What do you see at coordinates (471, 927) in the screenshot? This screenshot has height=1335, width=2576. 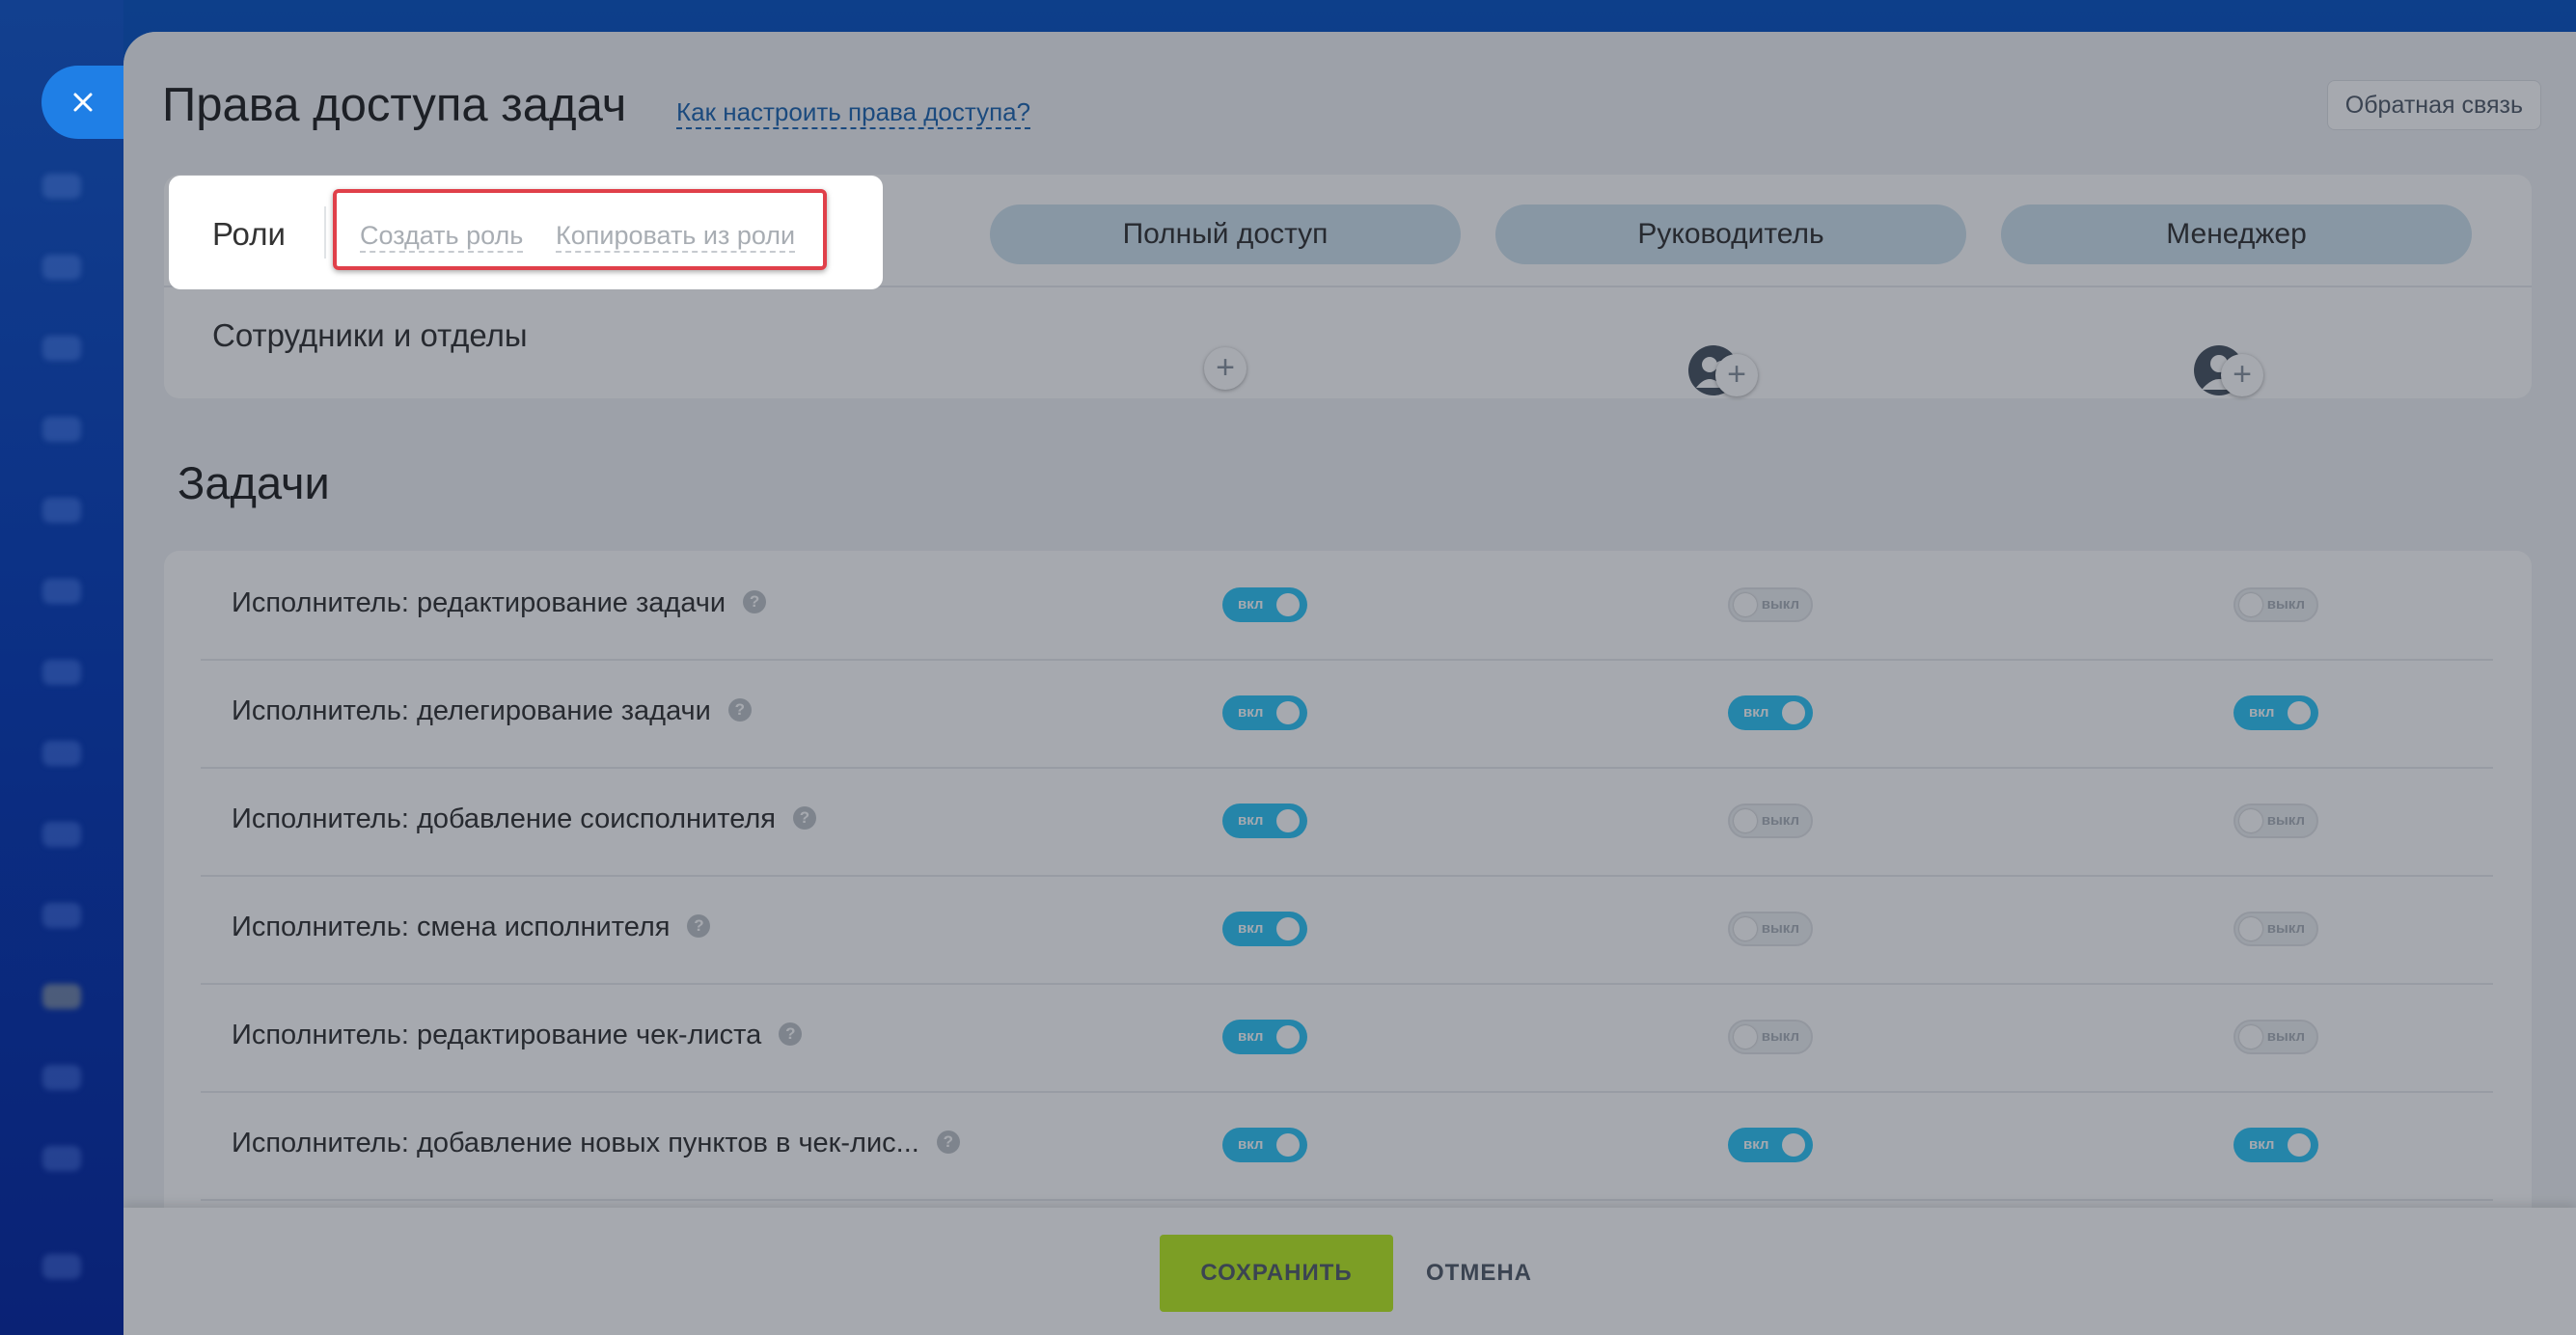 I see `permission-label: Исполнитель: смена исполнителя?` at bounding box center [471, 927].